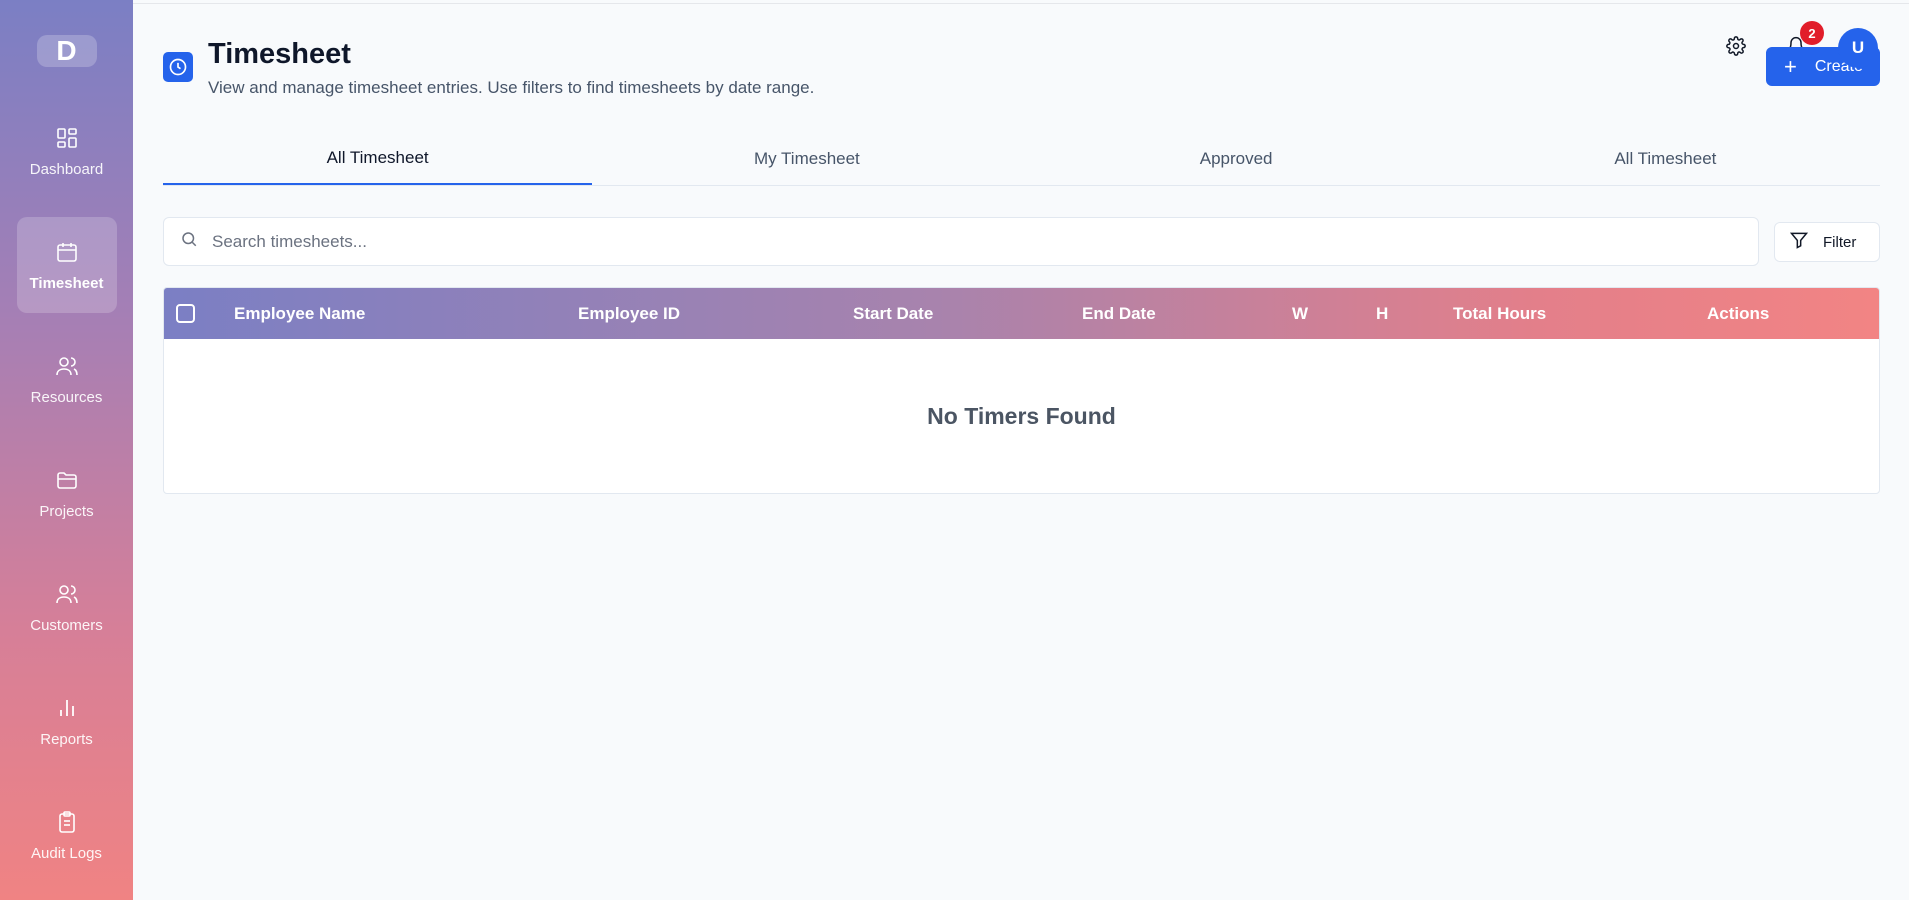 This screenshot has height=900, width=1909. I want to click on top-divider, so click(1021, 3).